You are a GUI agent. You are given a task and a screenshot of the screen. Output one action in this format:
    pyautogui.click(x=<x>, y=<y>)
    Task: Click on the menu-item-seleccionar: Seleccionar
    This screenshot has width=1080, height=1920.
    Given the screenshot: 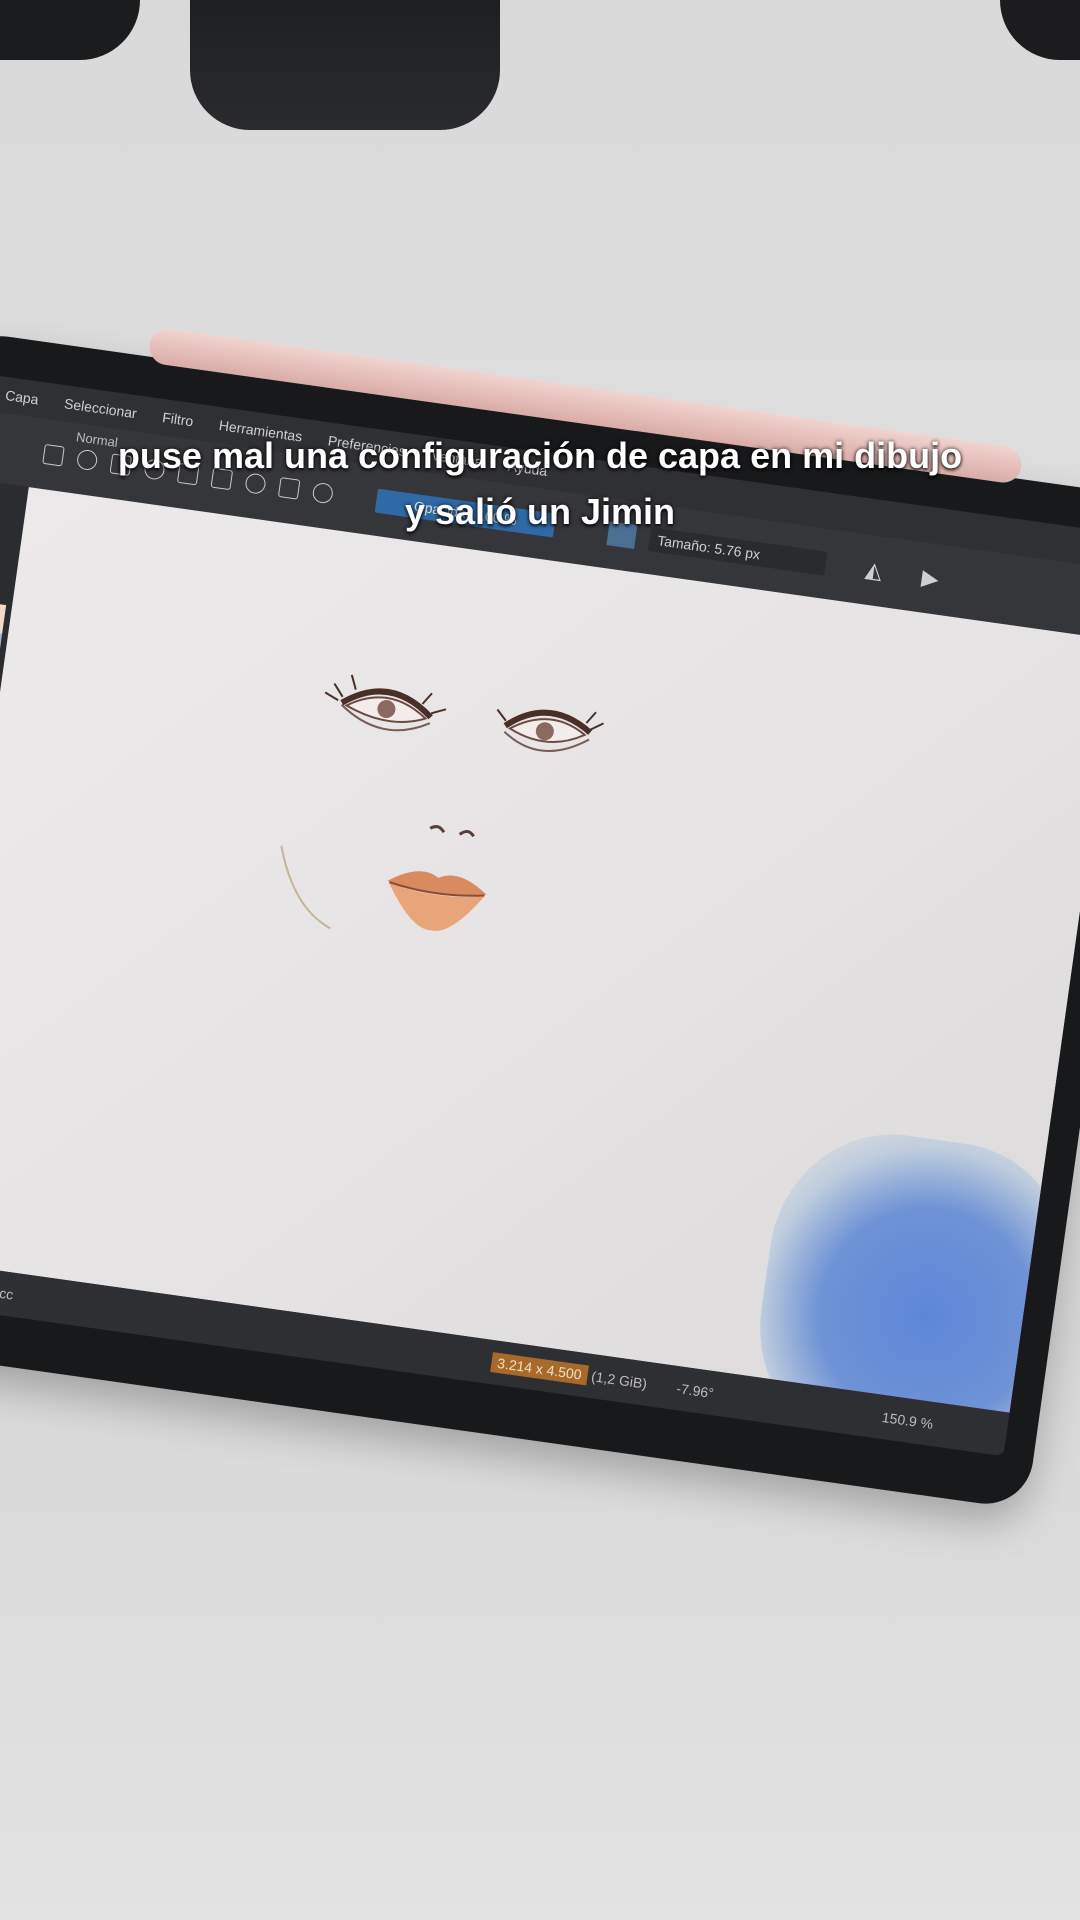 What is the action you would take?
    pyautogui.click(x=100, y=408)
    